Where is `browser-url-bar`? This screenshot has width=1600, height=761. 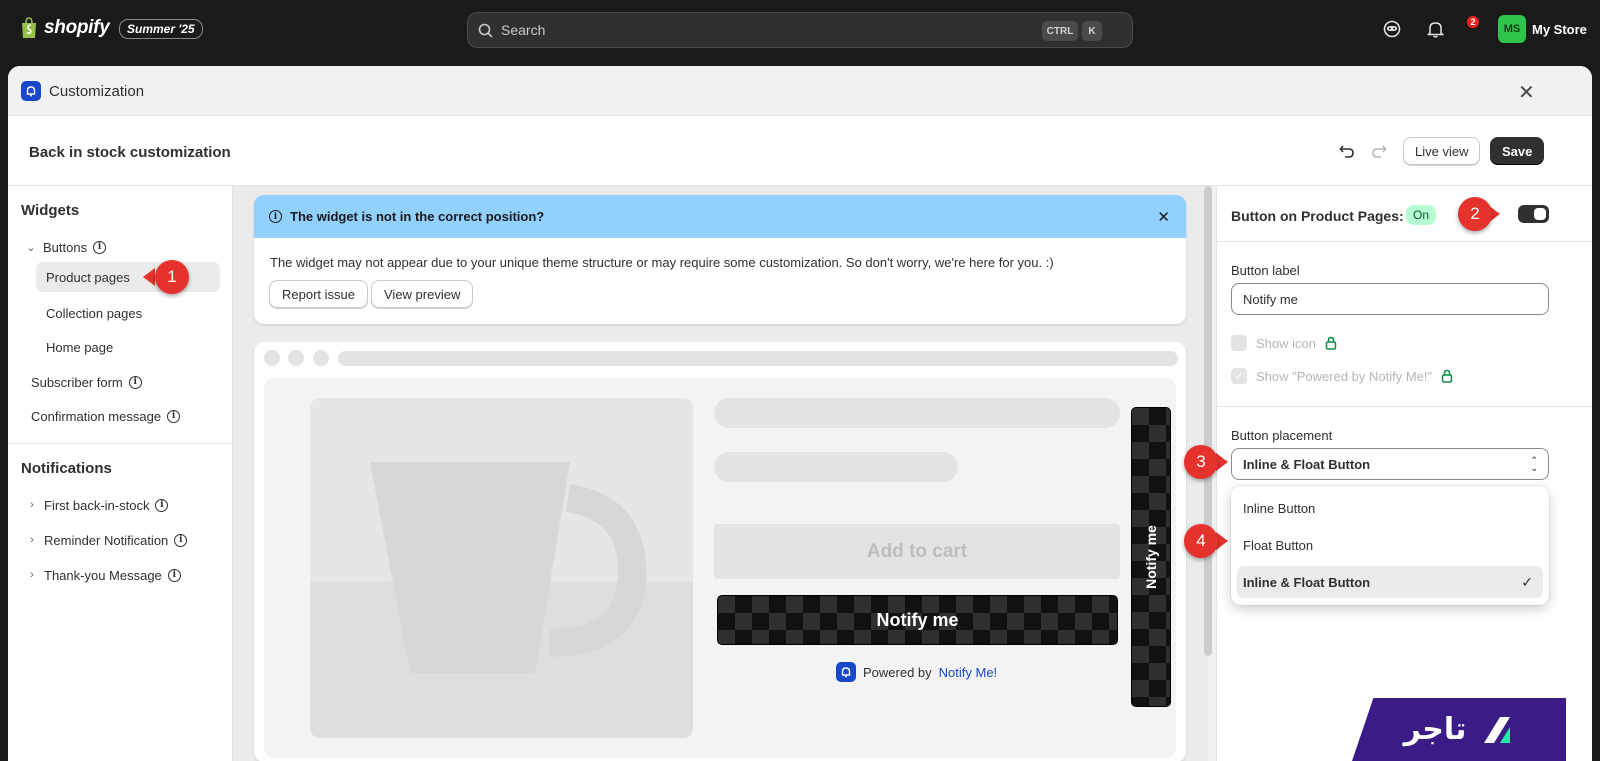
browser-url-bar is located at coordinates (758, 358).